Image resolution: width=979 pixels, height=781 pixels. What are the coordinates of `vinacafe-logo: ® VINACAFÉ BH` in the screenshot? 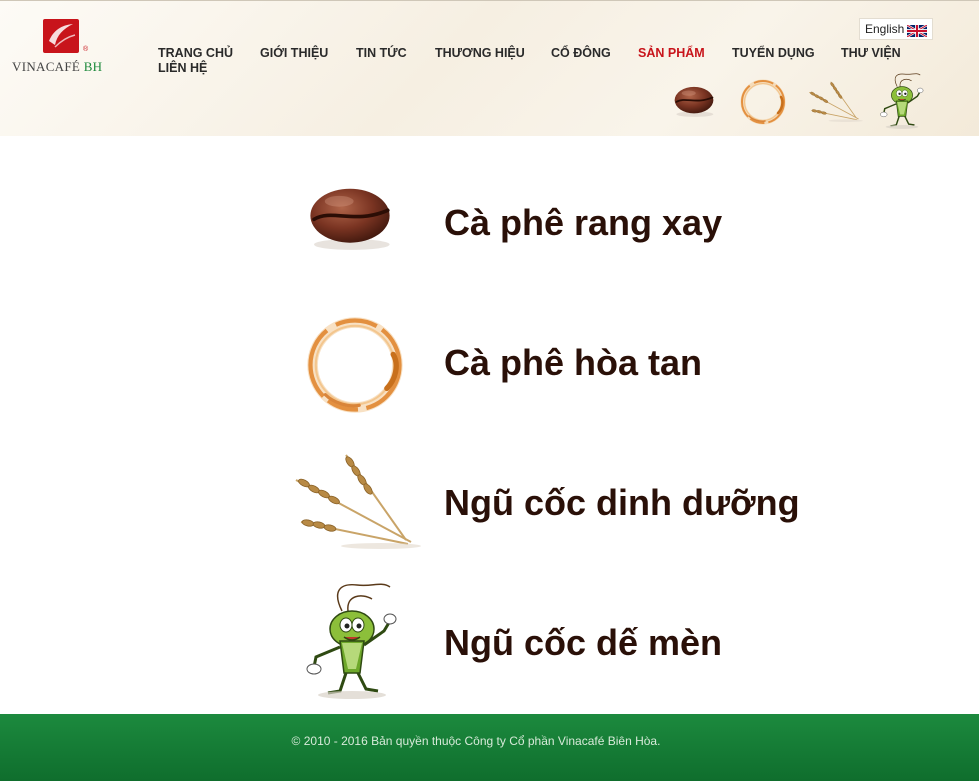 It's located at (64, 47).